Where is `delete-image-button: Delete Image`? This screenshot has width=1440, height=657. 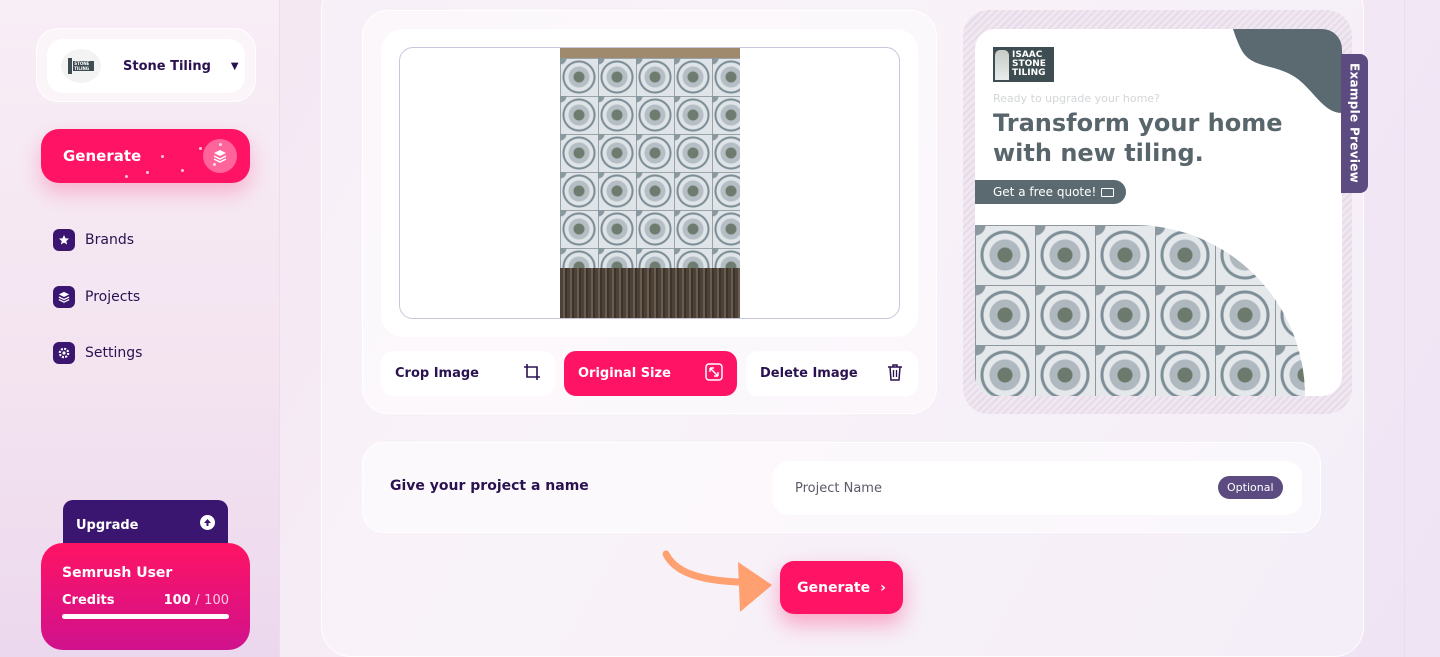
delete-image-button: Delete Image is located at coordinates (832, 373).